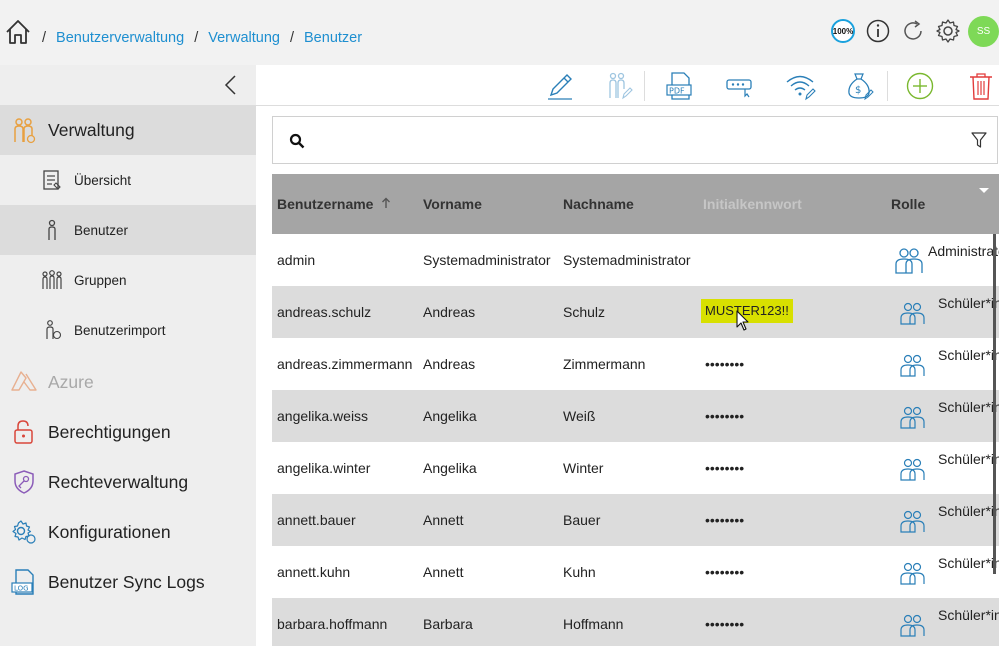  What do you see at coordinates (920, 86) in the screenshot?
I see `add-icon` at bounding box center [920, 86].